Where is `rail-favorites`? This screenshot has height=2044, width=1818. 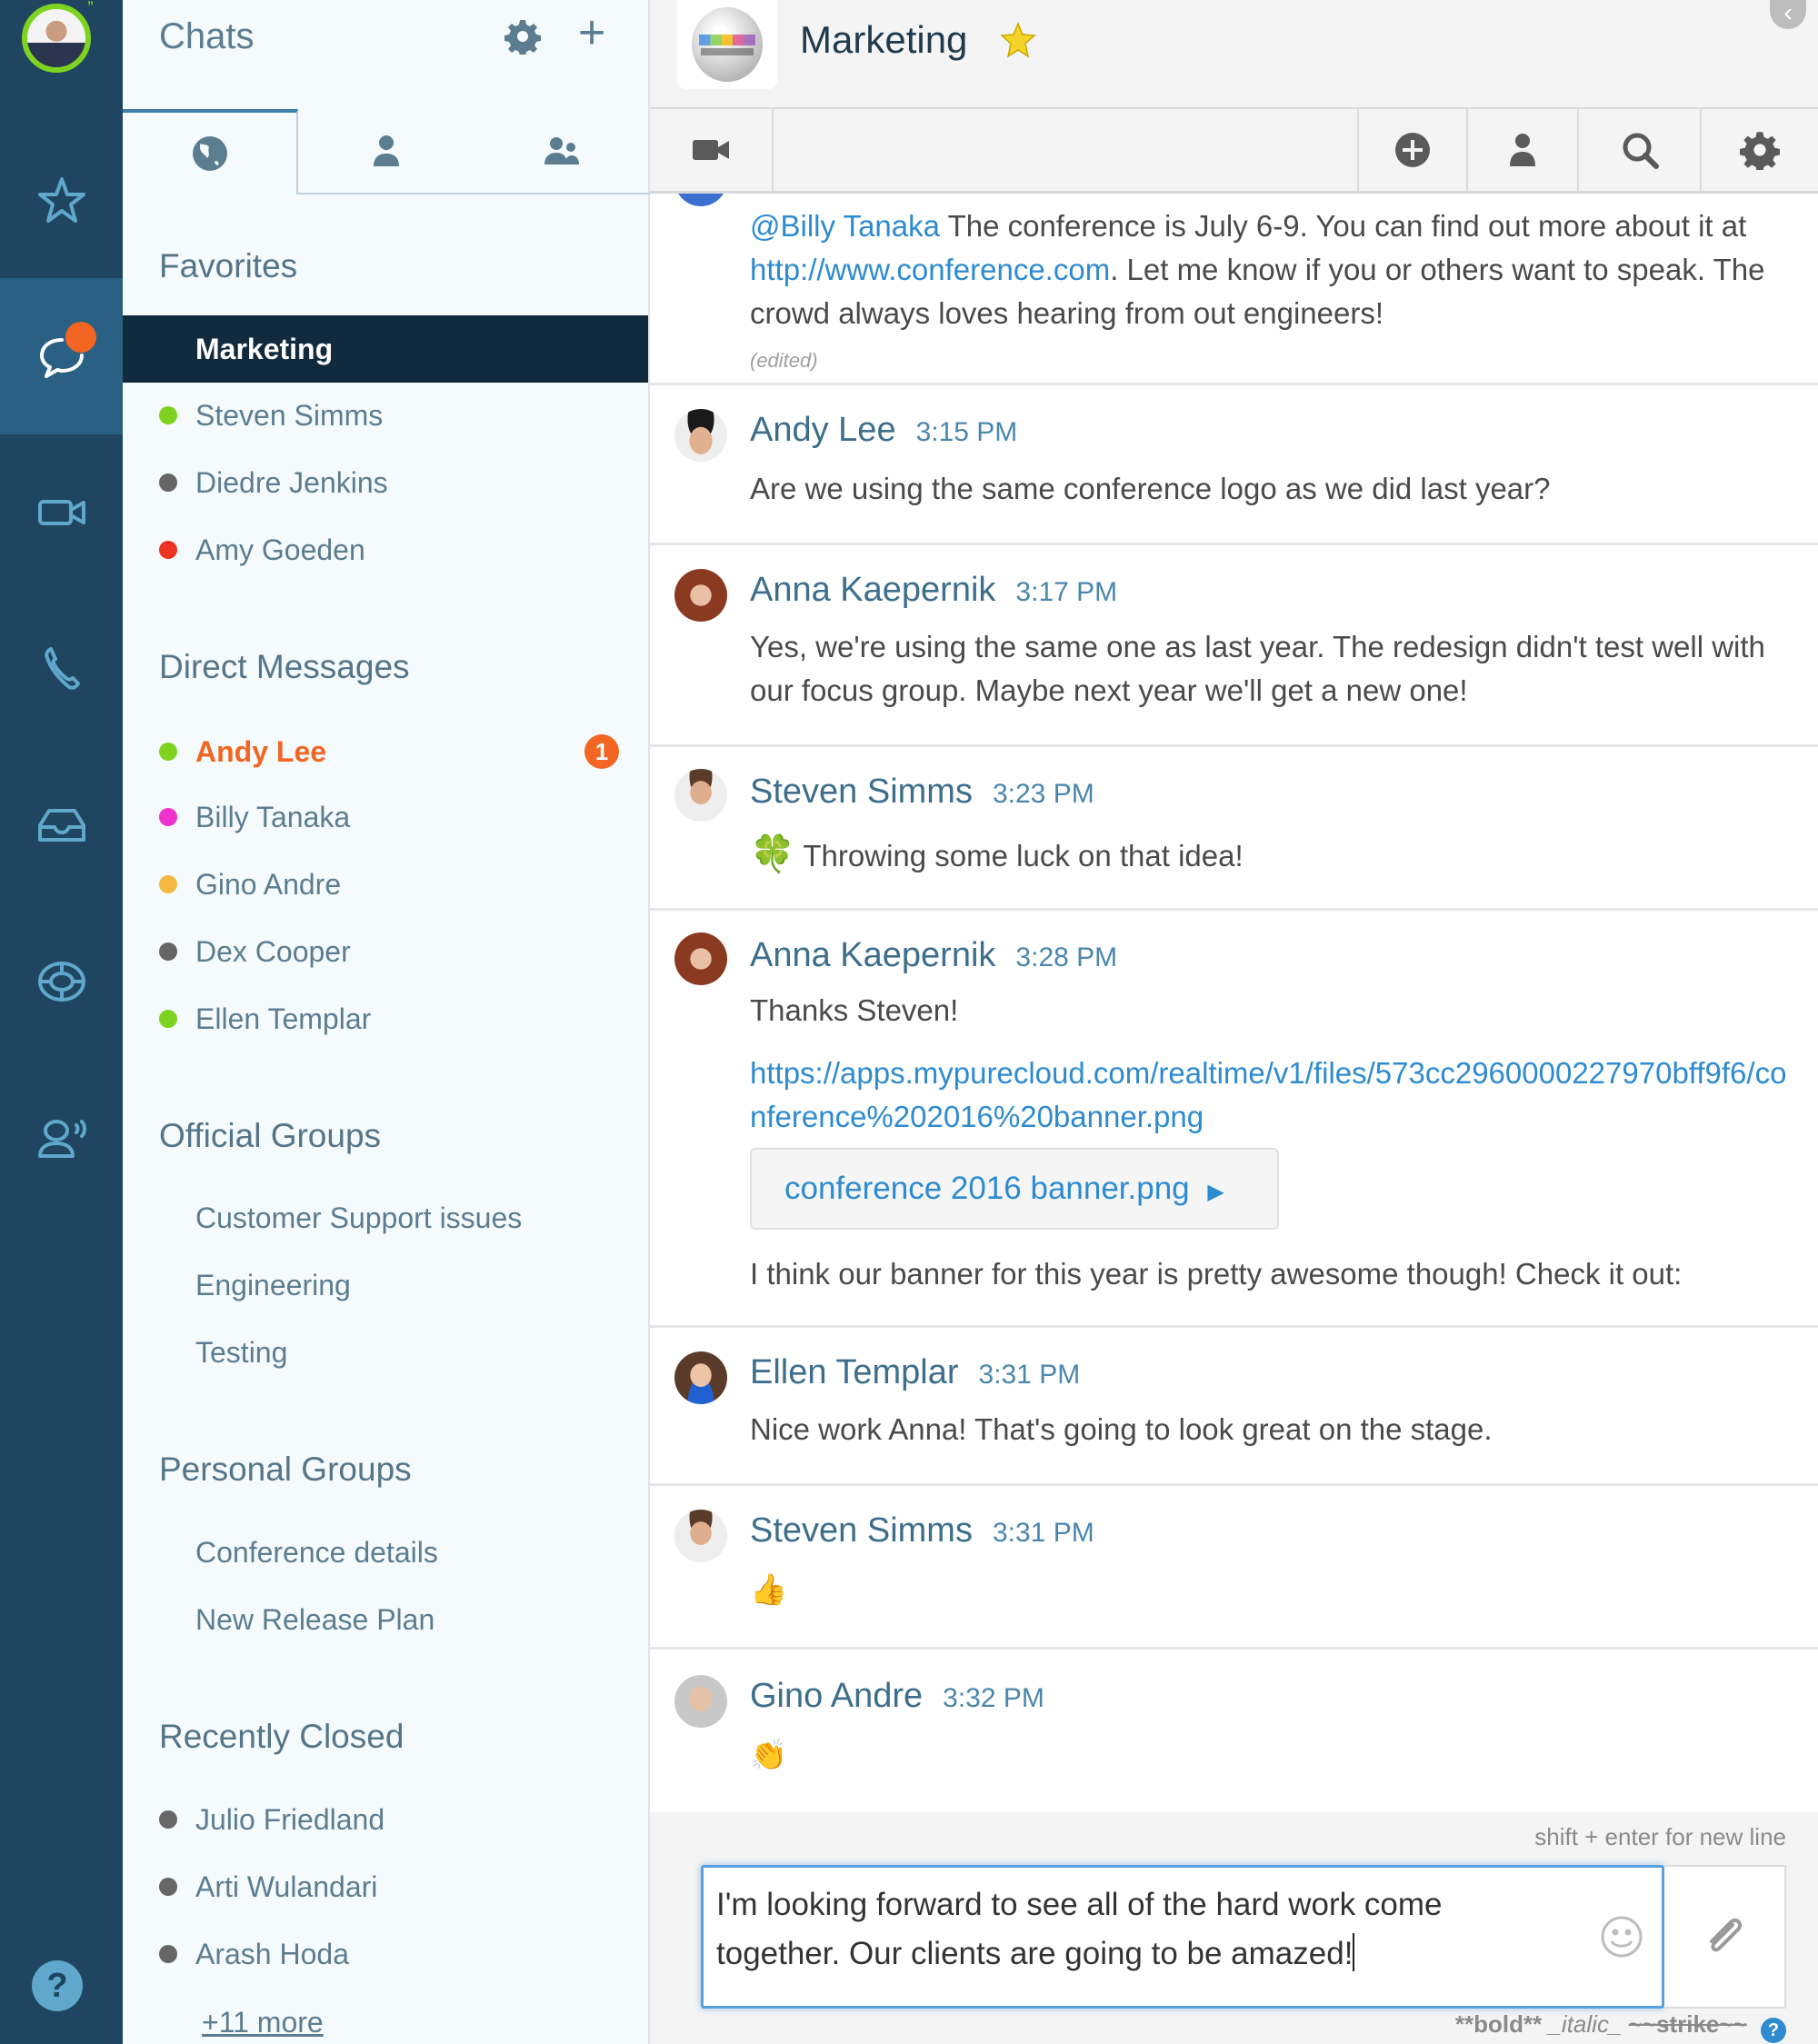
rail-favorites is located at coordinates (62, 201).